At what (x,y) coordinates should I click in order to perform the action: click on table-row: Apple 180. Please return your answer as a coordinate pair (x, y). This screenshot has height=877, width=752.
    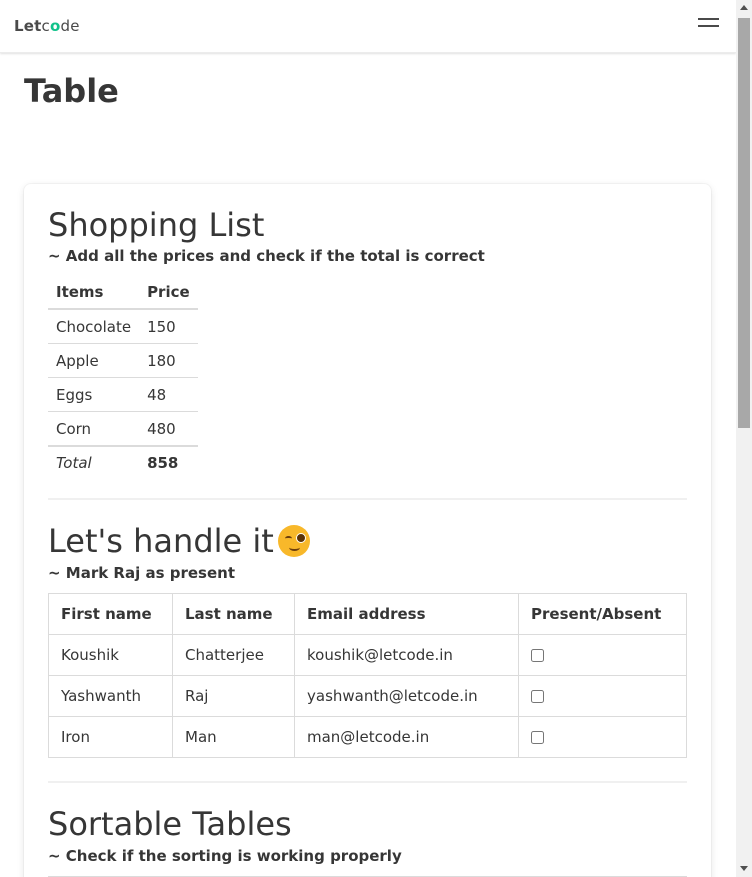
    Looking at the image, I should click on (123, 360).